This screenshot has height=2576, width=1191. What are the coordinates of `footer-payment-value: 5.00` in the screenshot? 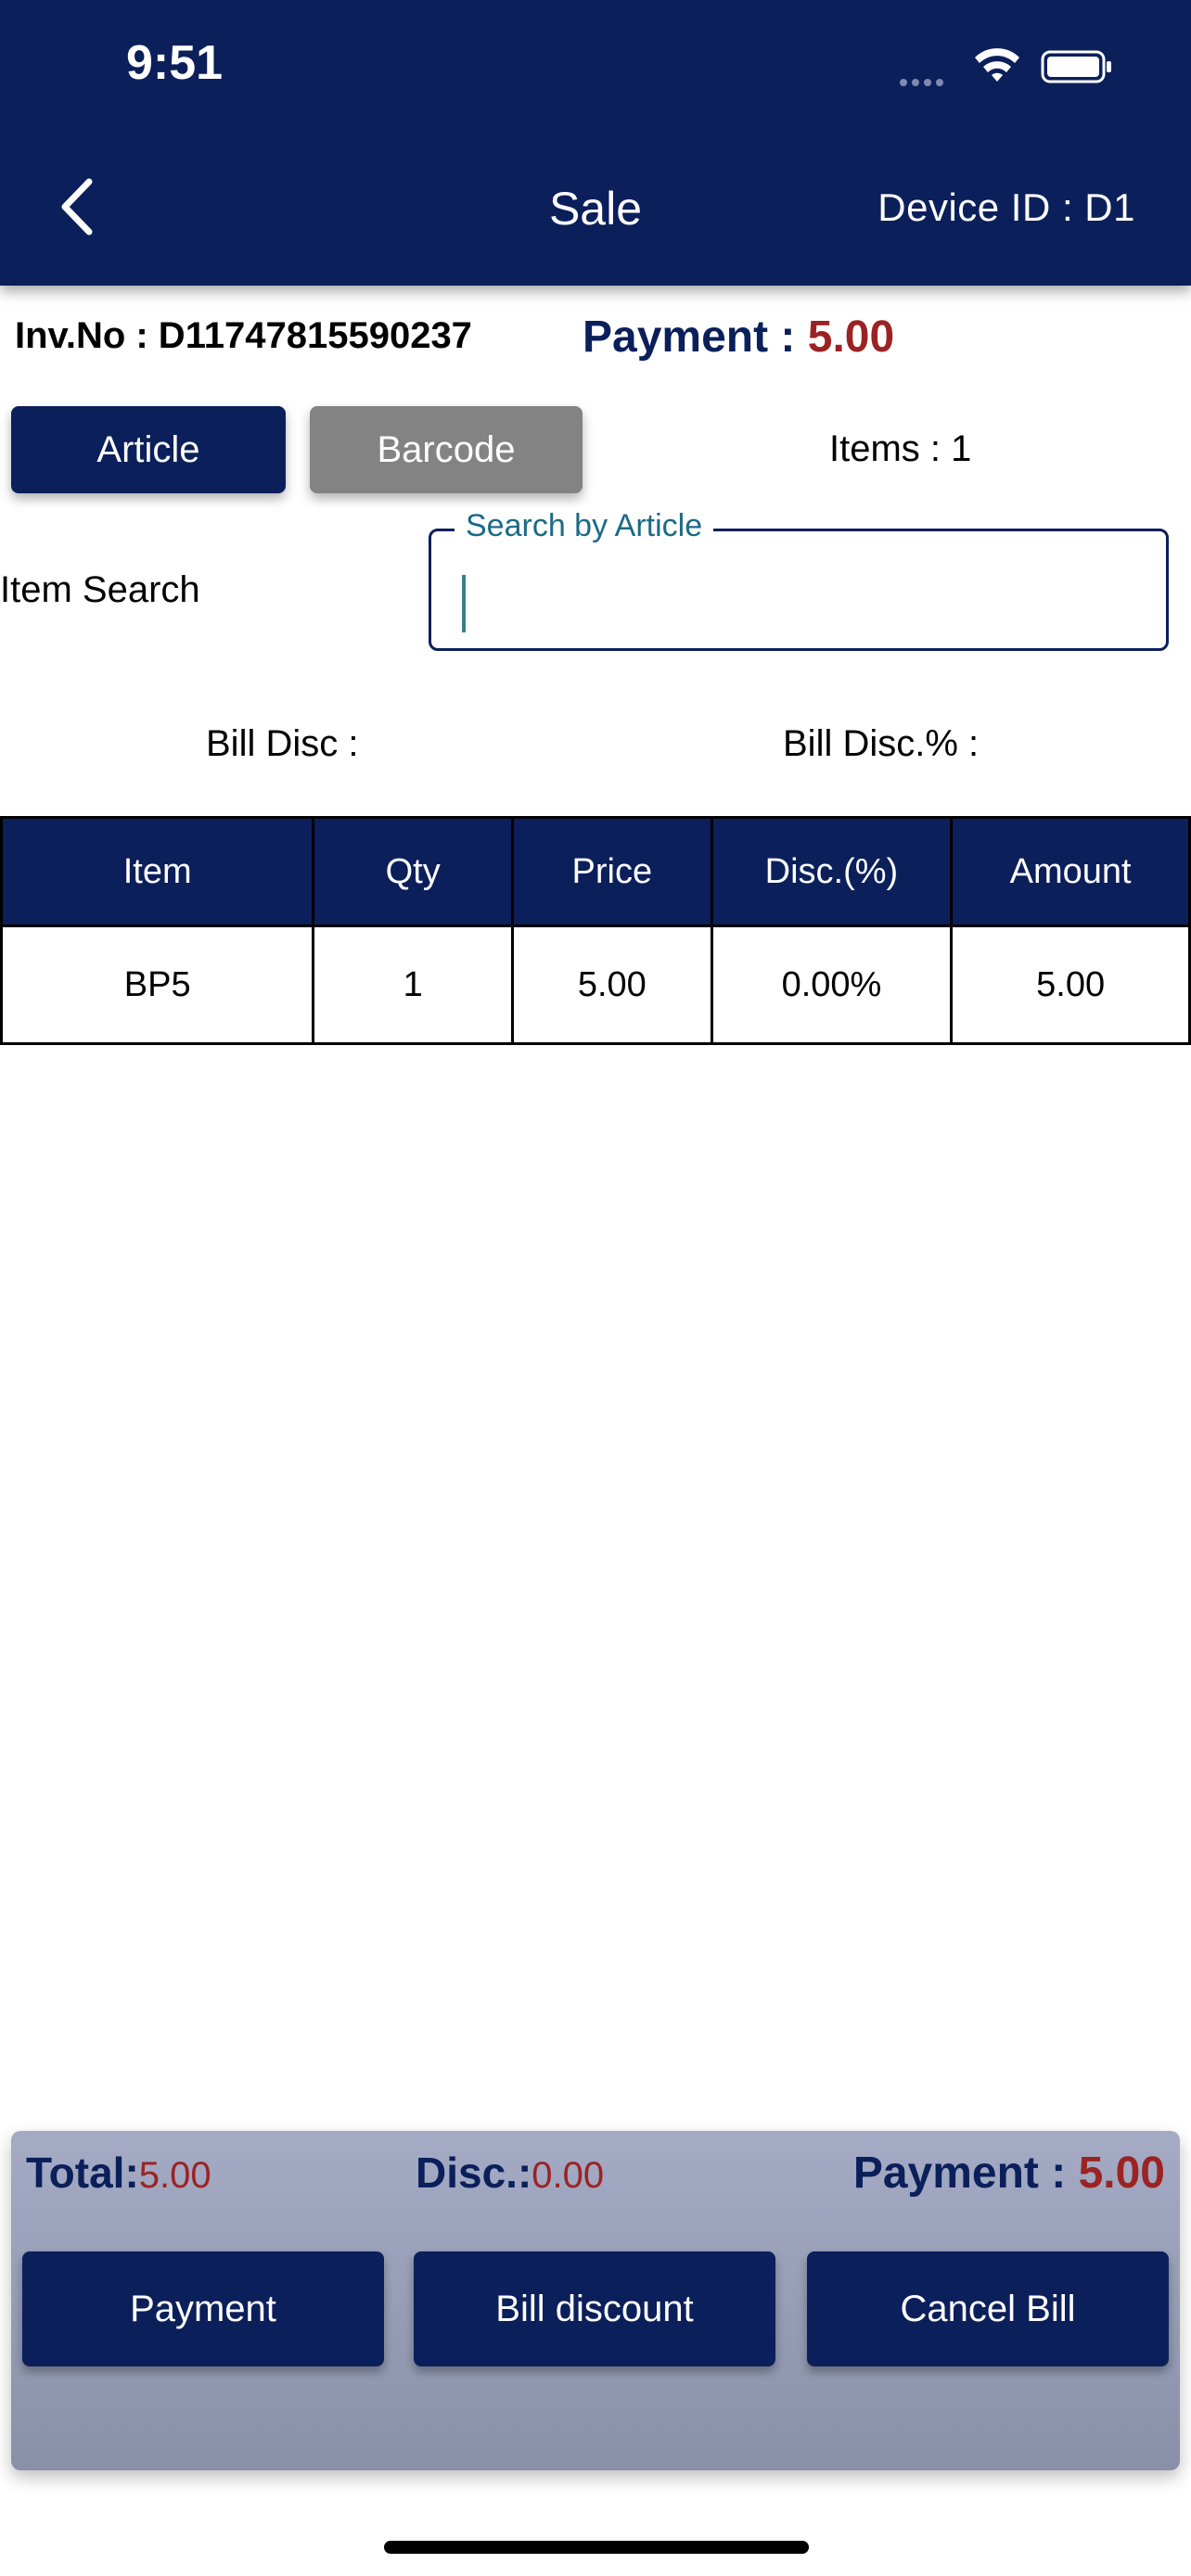 It's located at (1121, 2173).